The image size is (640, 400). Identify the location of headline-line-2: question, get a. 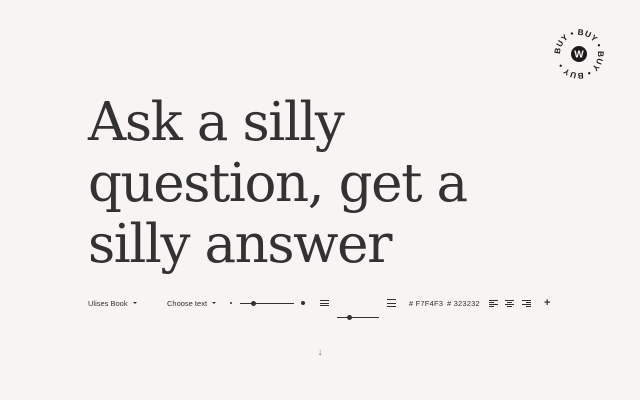
(278, 183).